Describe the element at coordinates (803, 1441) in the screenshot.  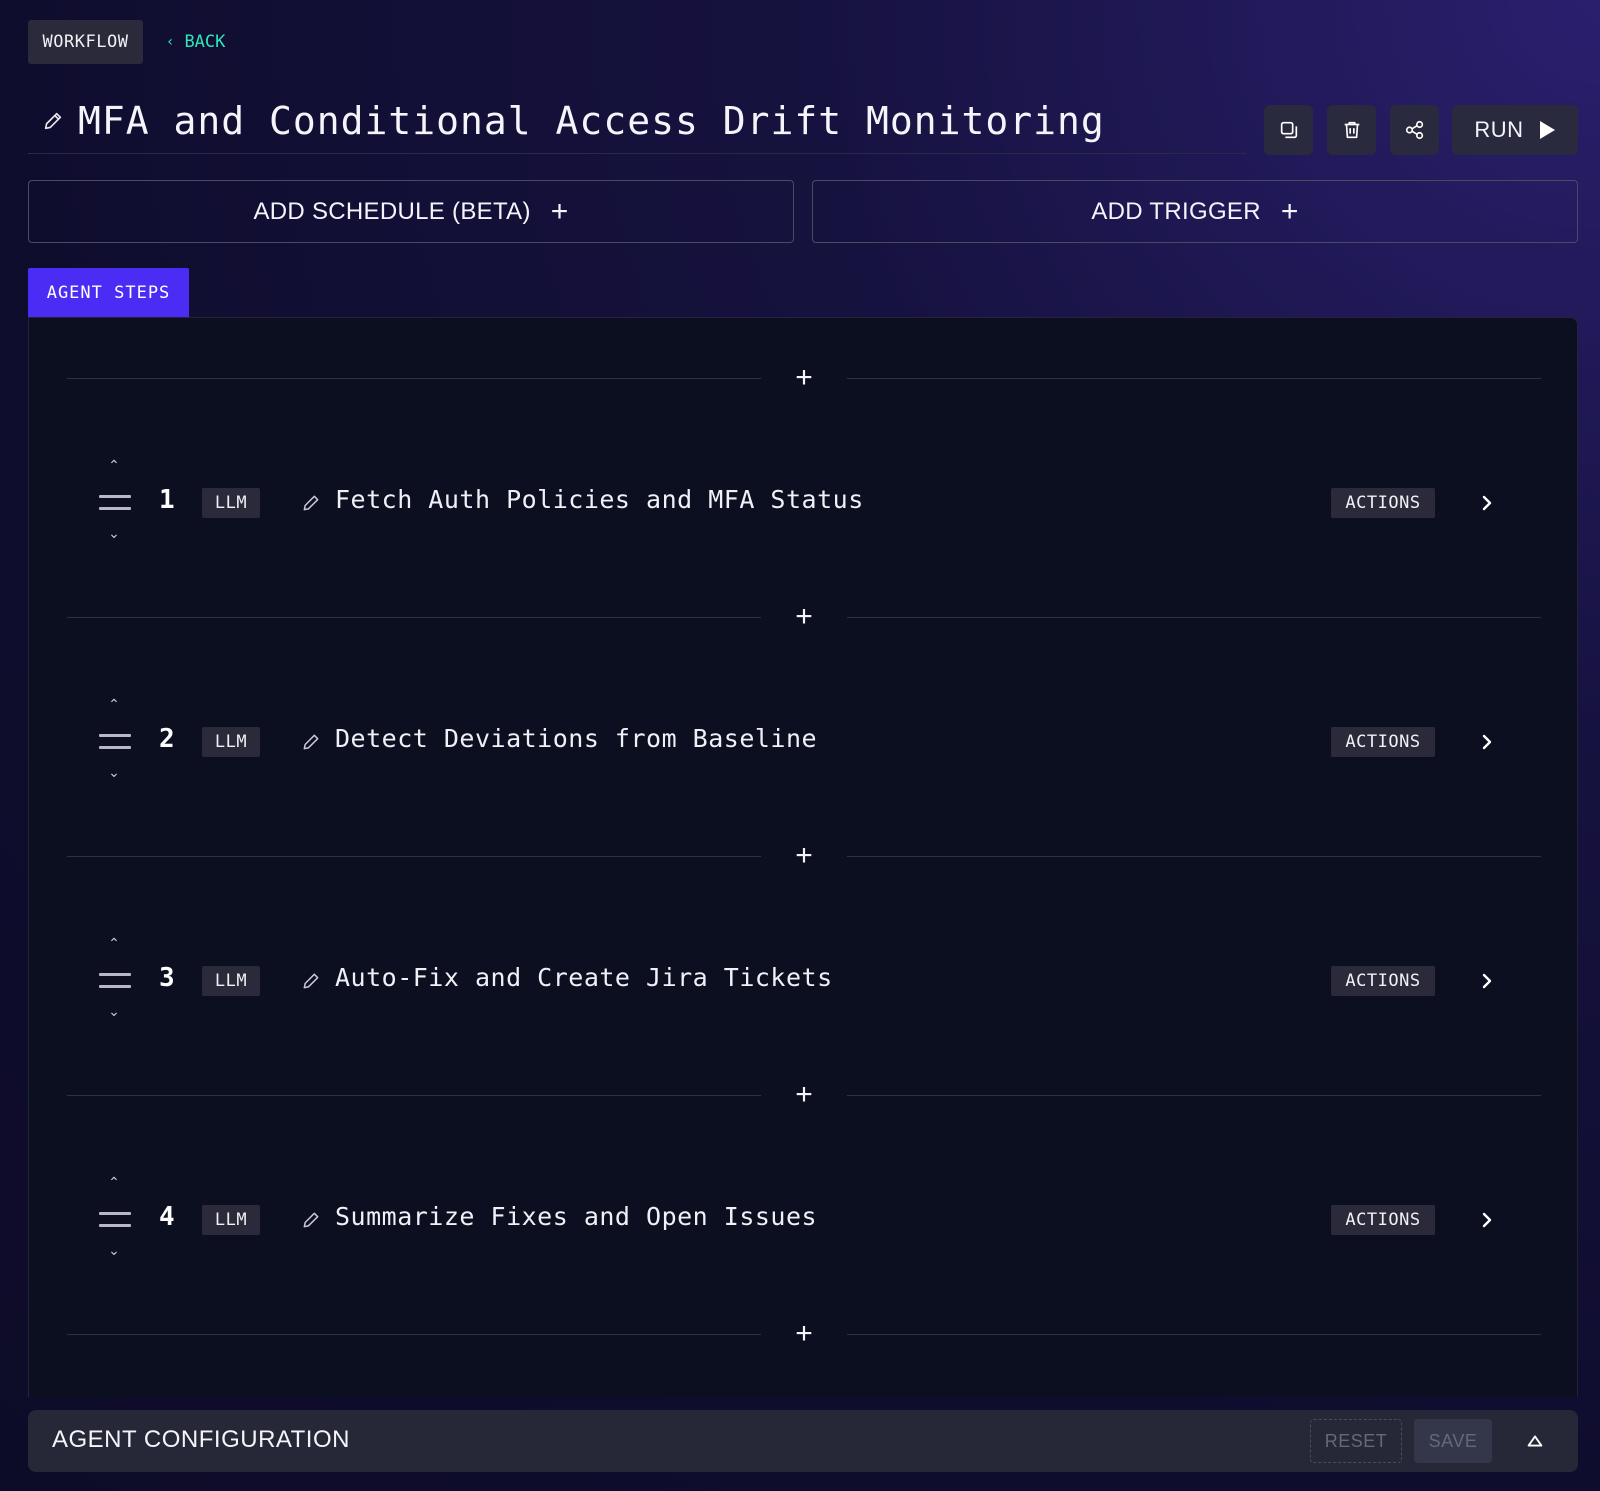
I see `agent-configuration-bar: AGENT CONFIGURATION RESET SAVE` at that location.